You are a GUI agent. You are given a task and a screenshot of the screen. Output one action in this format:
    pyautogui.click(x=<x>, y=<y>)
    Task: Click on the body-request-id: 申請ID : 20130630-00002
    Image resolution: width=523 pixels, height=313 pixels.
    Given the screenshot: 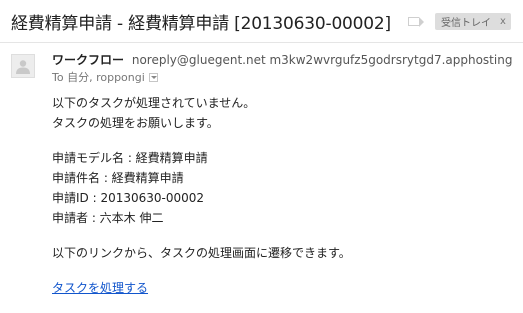 What is the action you would take?
    pyautogui.click(x=128, y=198)
    